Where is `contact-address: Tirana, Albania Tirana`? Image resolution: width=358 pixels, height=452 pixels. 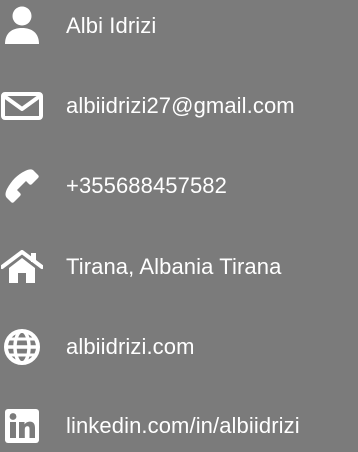 contact-address: Tirana, Albania Tirana is located at coordinates (174, 266).